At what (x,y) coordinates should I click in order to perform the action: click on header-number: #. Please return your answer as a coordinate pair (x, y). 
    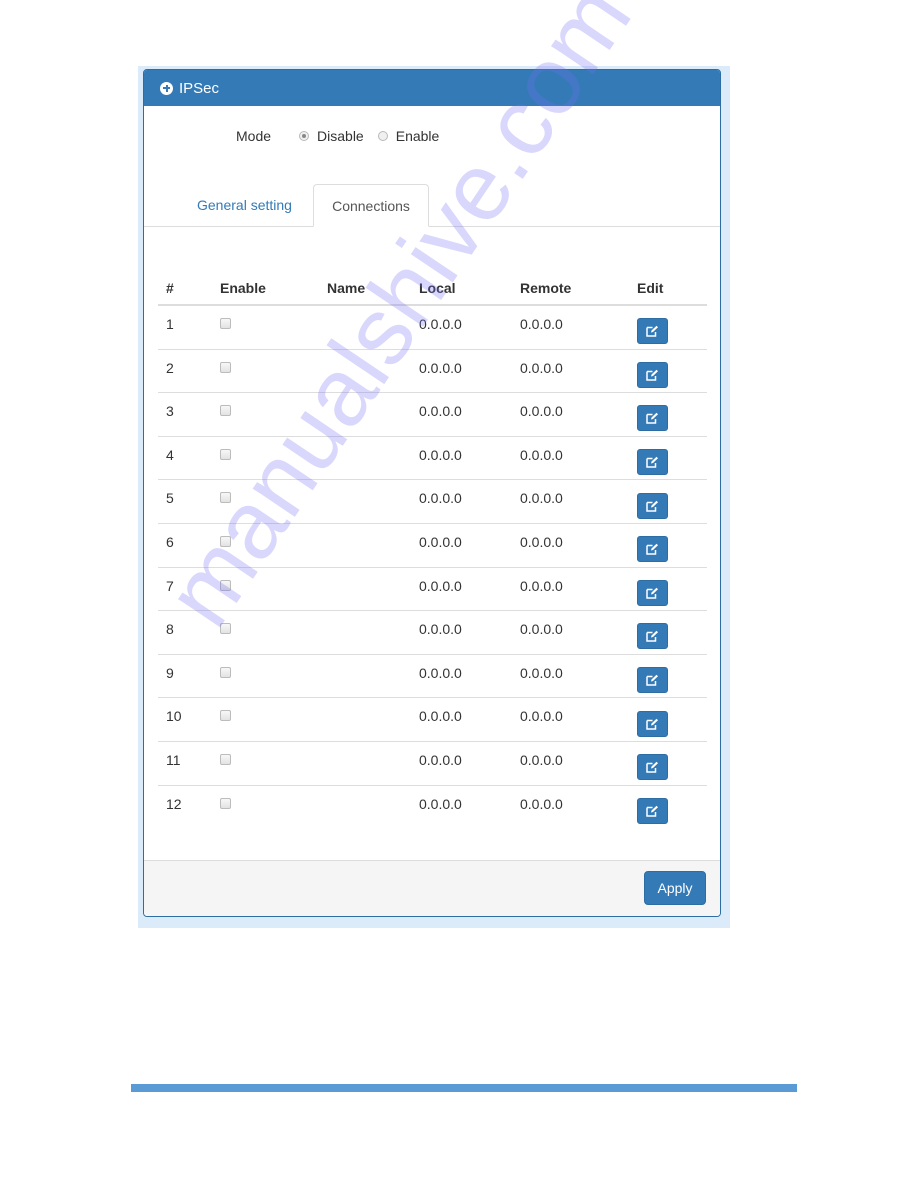
    Looking at the image, I should click on (170, 288).